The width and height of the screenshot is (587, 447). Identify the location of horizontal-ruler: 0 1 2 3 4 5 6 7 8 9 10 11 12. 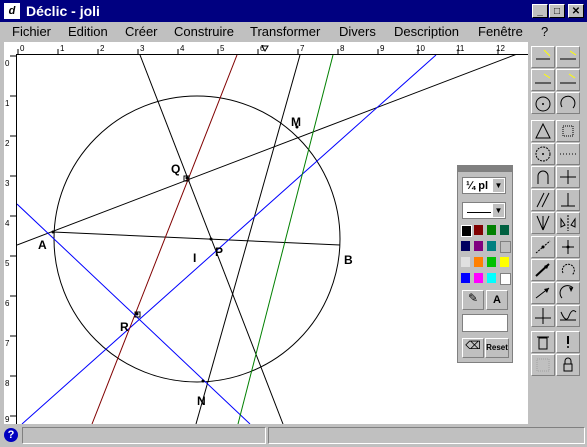
(266, 48).